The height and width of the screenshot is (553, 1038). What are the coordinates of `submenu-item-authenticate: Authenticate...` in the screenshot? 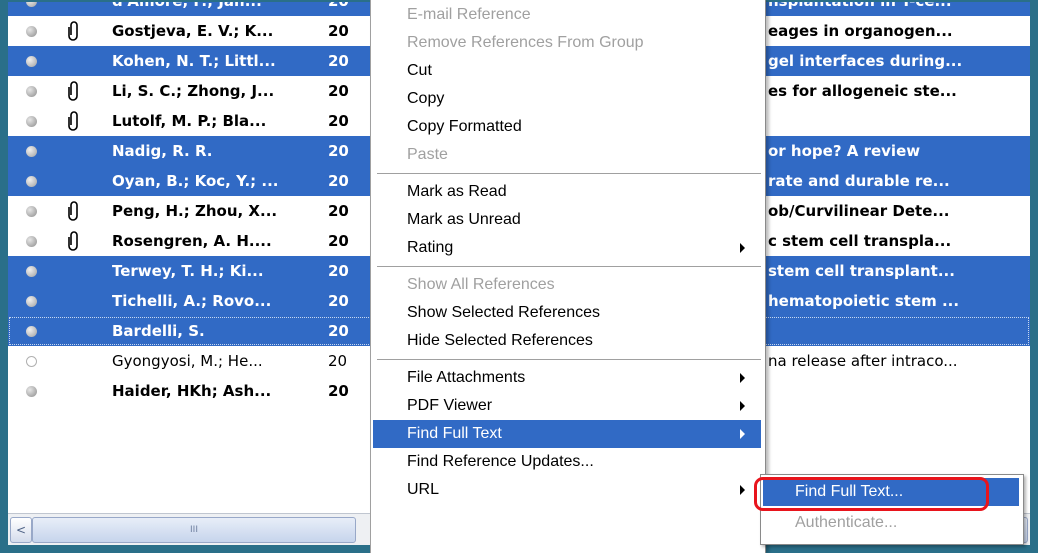 It's located at (891, 523).